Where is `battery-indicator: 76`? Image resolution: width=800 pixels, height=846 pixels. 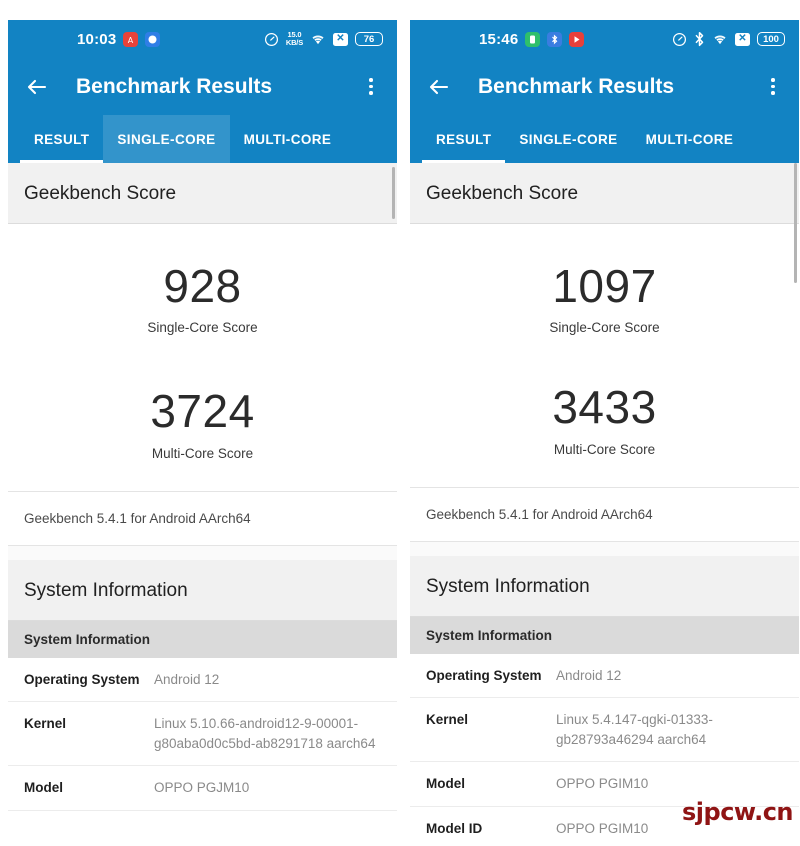
battery-indicator: 76 is located at coordinates (369, 39).